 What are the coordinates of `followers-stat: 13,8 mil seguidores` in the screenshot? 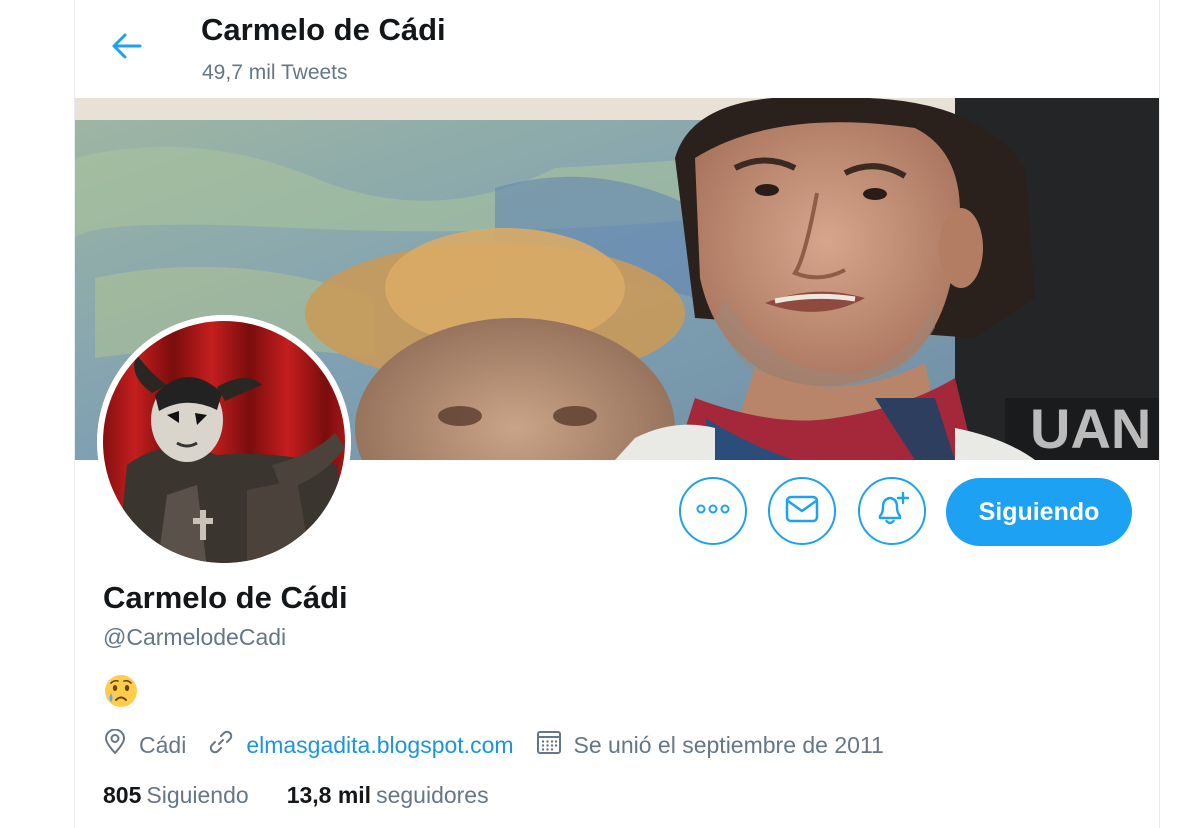 It's located at (388, 795).